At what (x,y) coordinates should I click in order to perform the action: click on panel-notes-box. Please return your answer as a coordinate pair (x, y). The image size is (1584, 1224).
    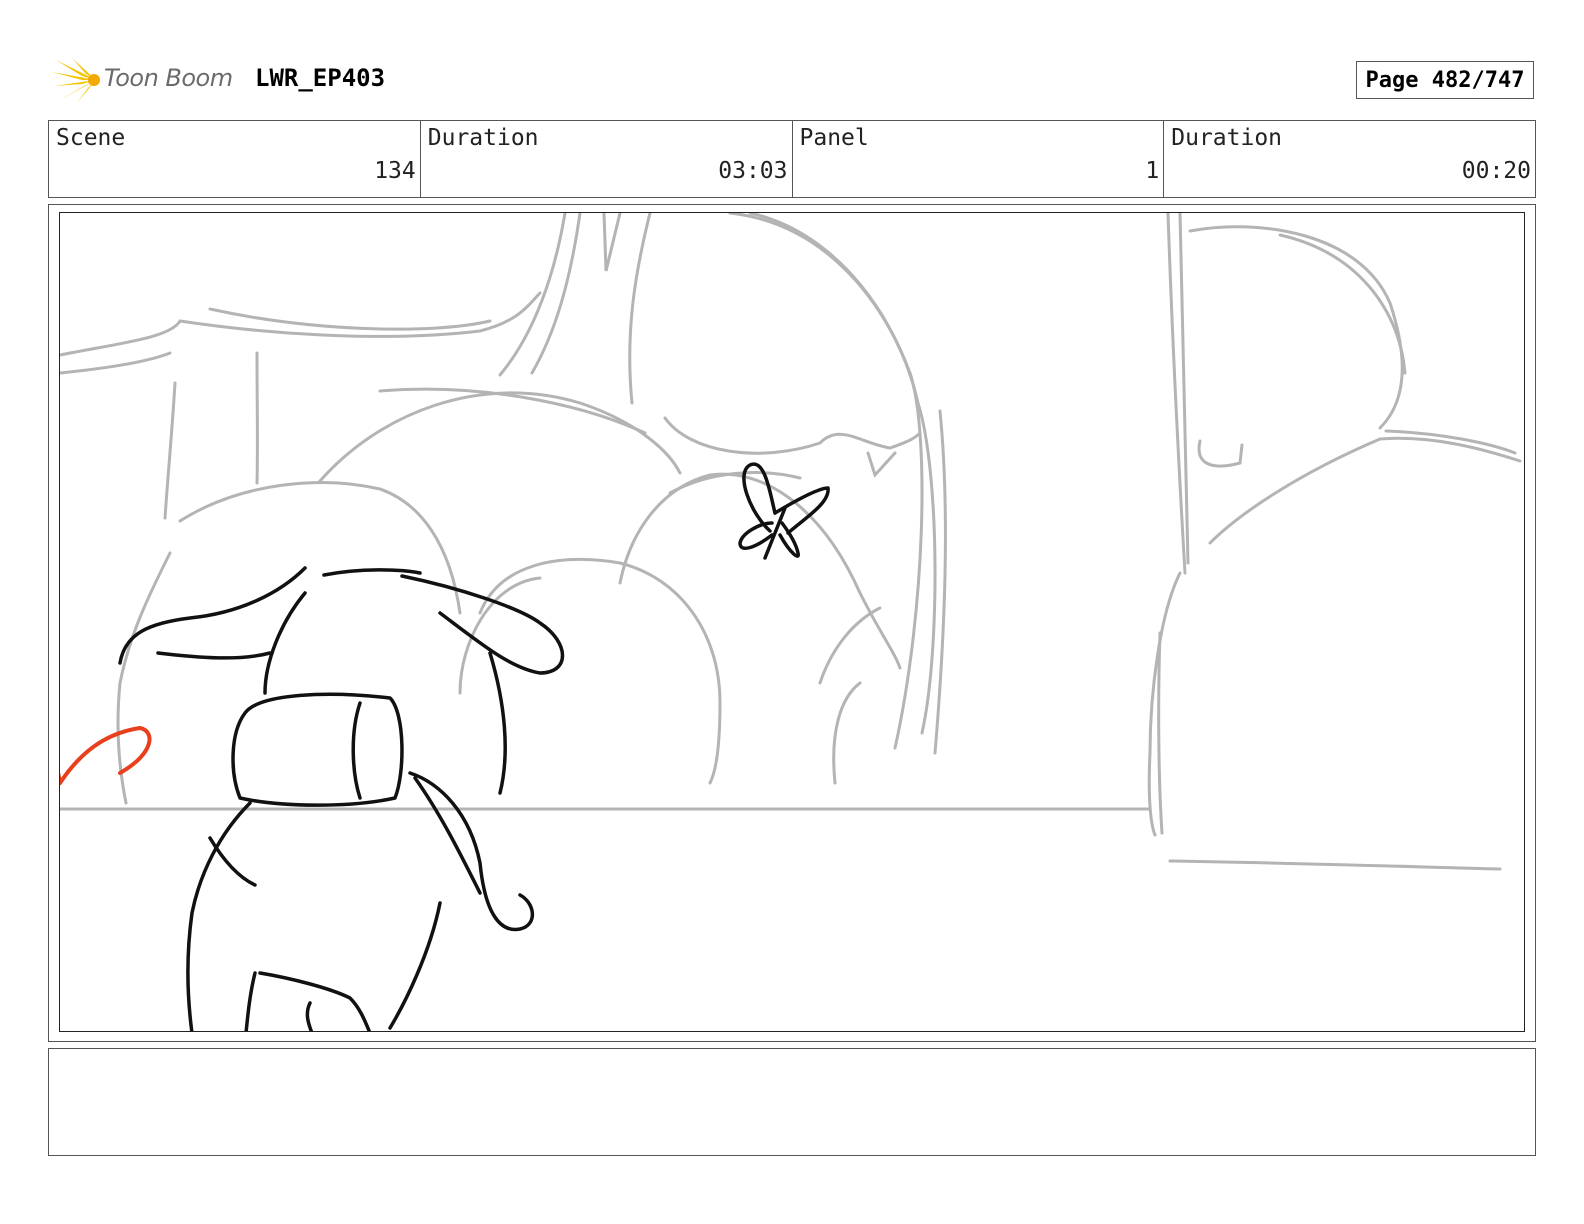
    Looking at the image, I should click on (792, 1102).